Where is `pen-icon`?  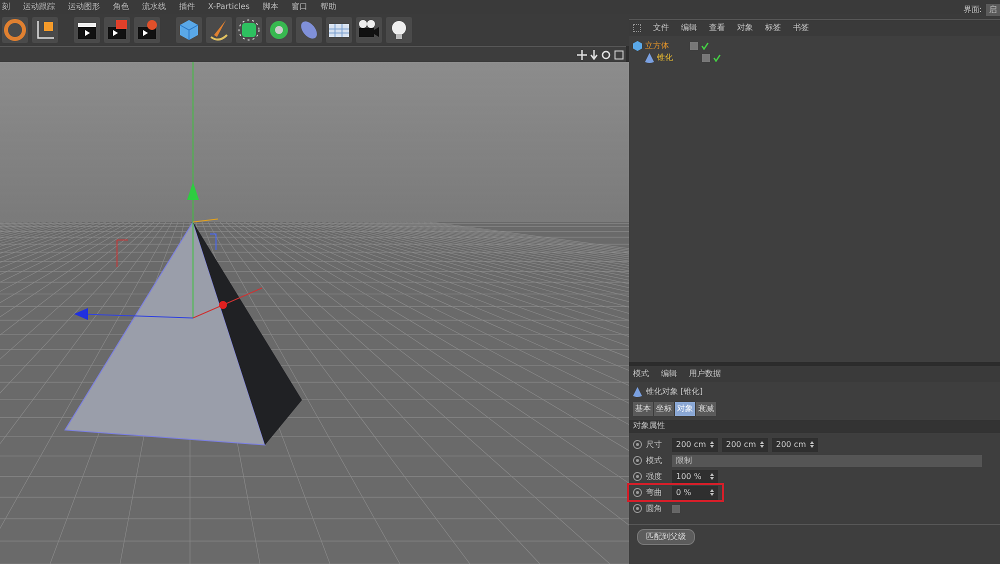
pen-icon is located at coordinates (219, 30).